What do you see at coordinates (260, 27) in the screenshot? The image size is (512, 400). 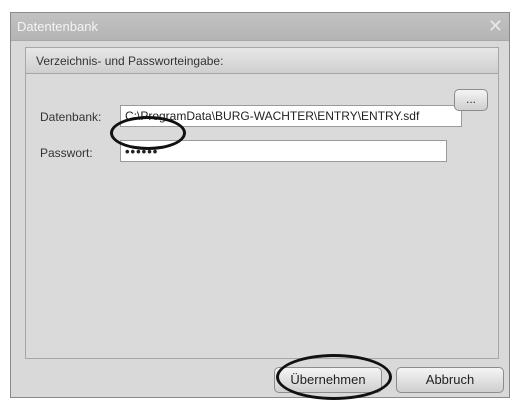 I see `title-bar: Datentenbank ✕` at bounding box center [260, 27].